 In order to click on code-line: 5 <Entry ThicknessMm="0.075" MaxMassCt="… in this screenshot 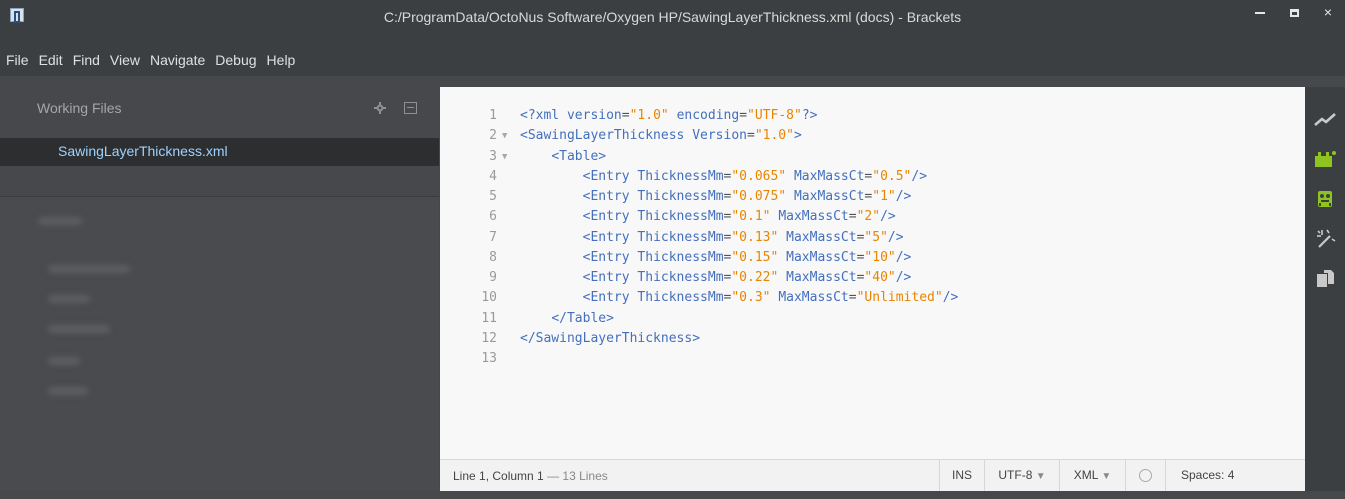, I will do `click(872, 197)`.